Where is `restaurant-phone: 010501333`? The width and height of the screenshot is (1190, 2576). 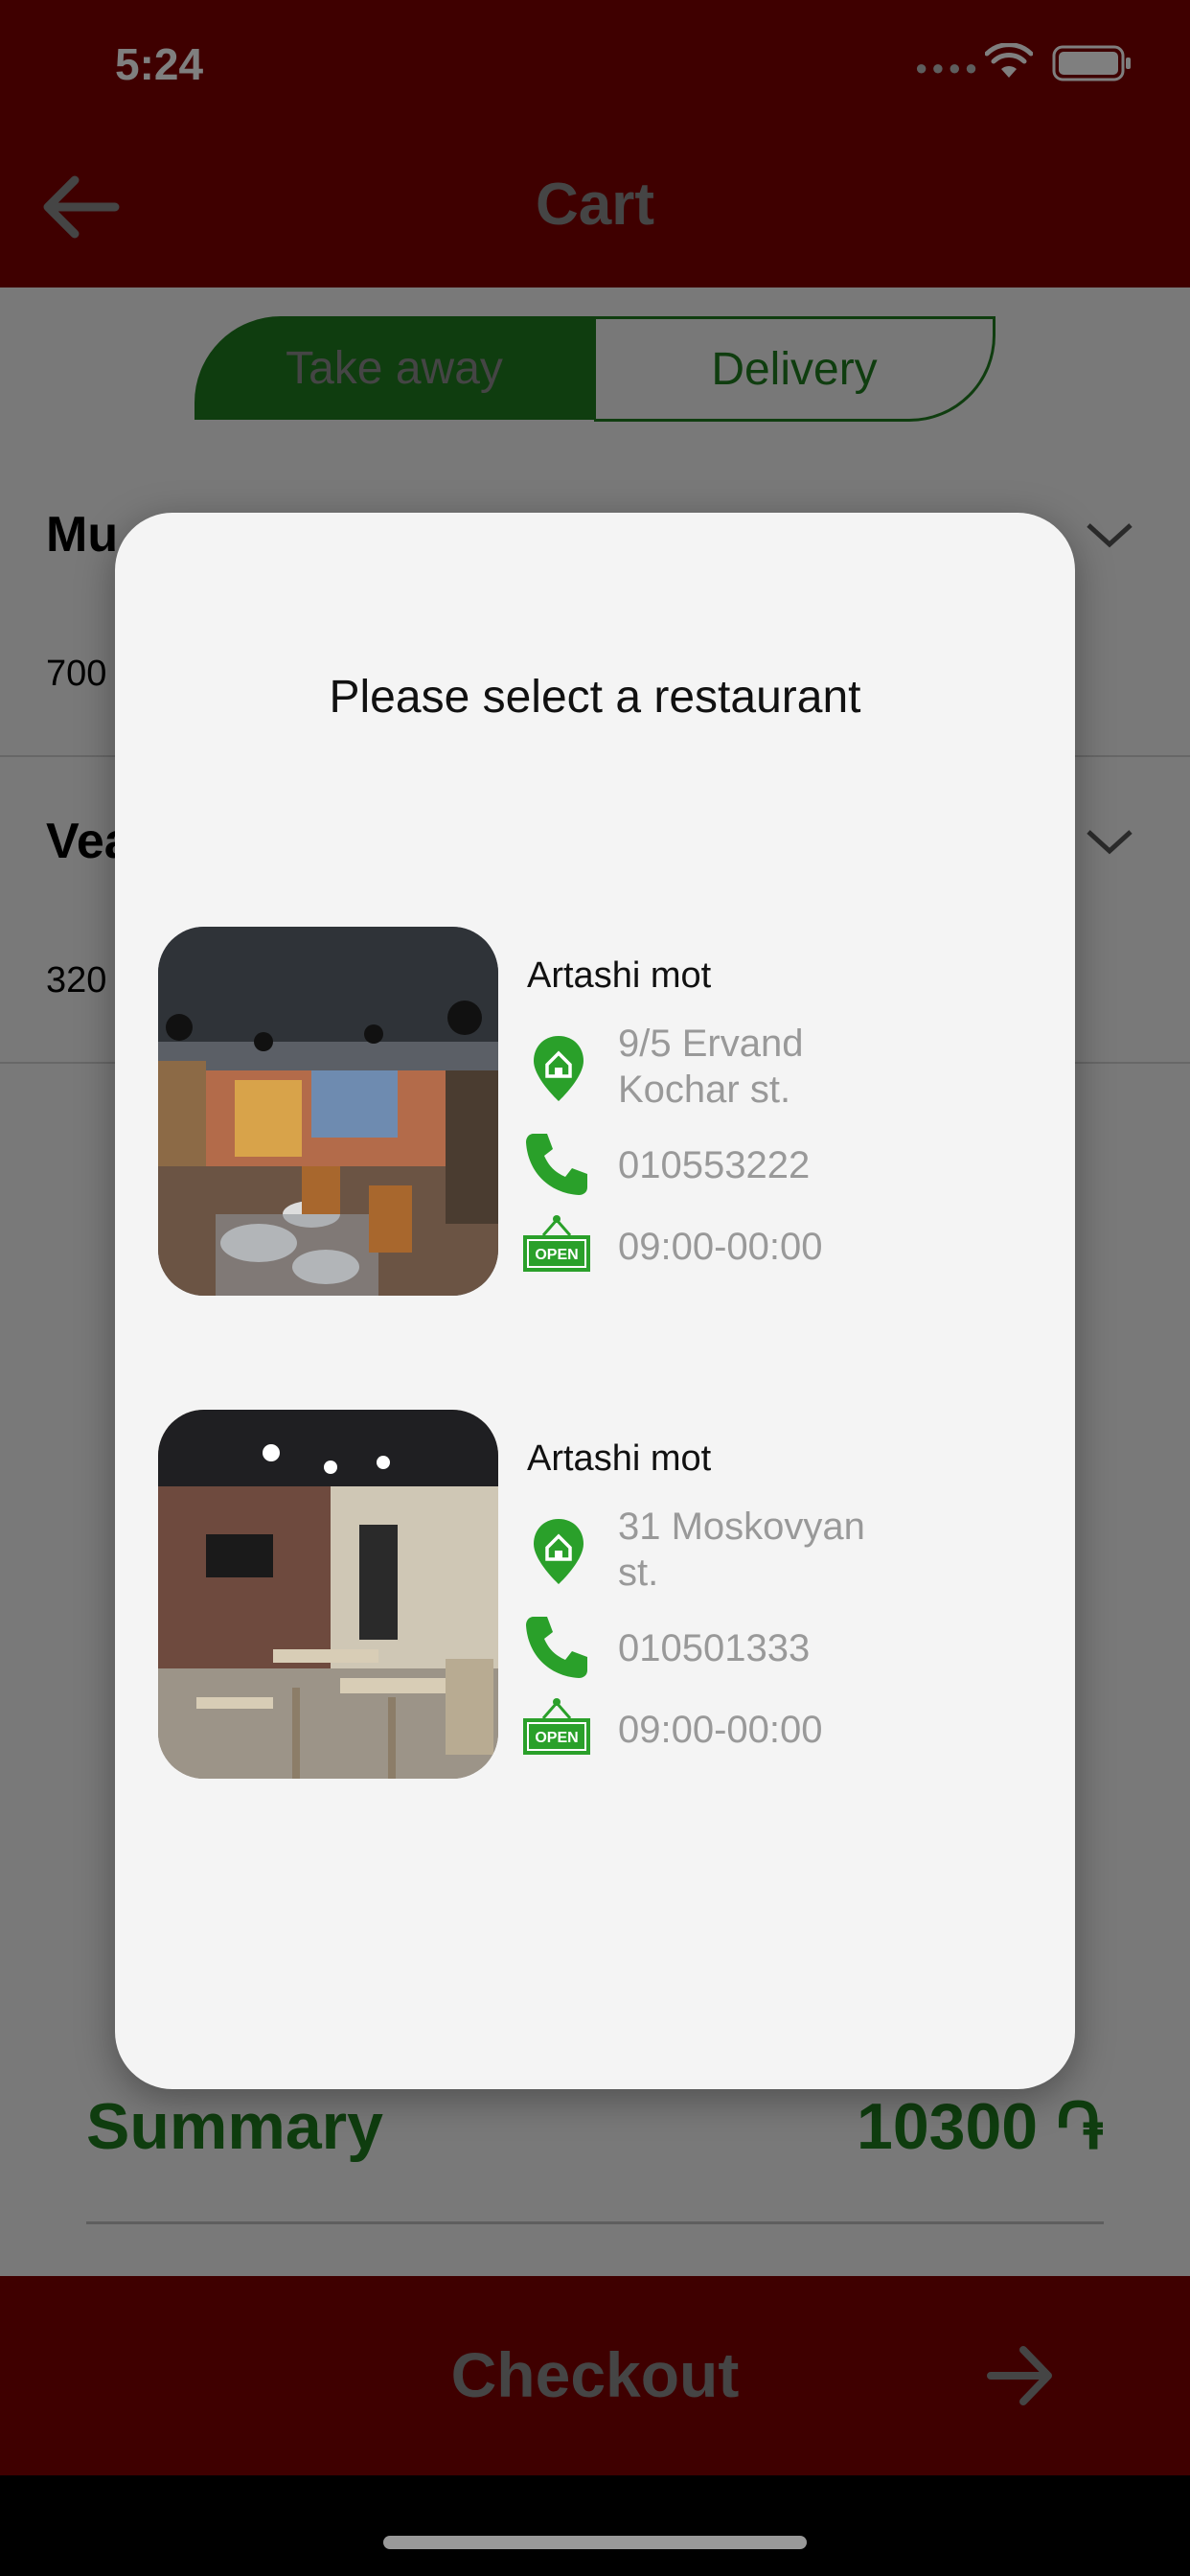 restaurant-phone: 010501333 is located at coordinates (714, 1648).